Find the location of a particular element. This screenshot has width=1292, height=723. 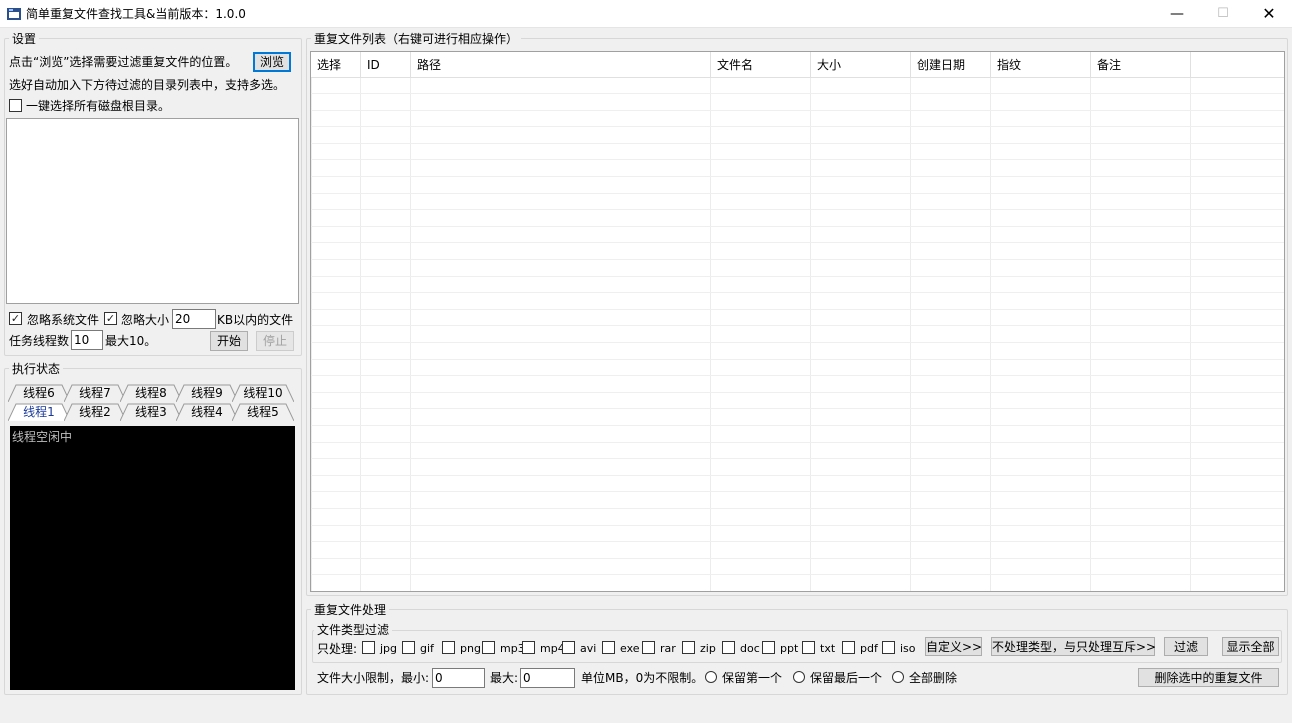

tab-label: 线程1 is located at coordinates (39, 412).